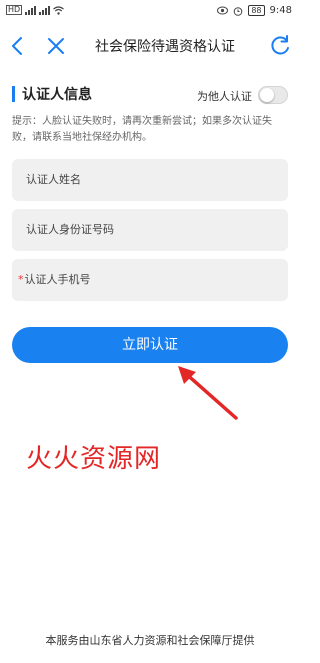  What do you see at coordinates (57, 95) in the screenshot?
I see `section-title: 认证人信息` at bounding box center [57, 95].